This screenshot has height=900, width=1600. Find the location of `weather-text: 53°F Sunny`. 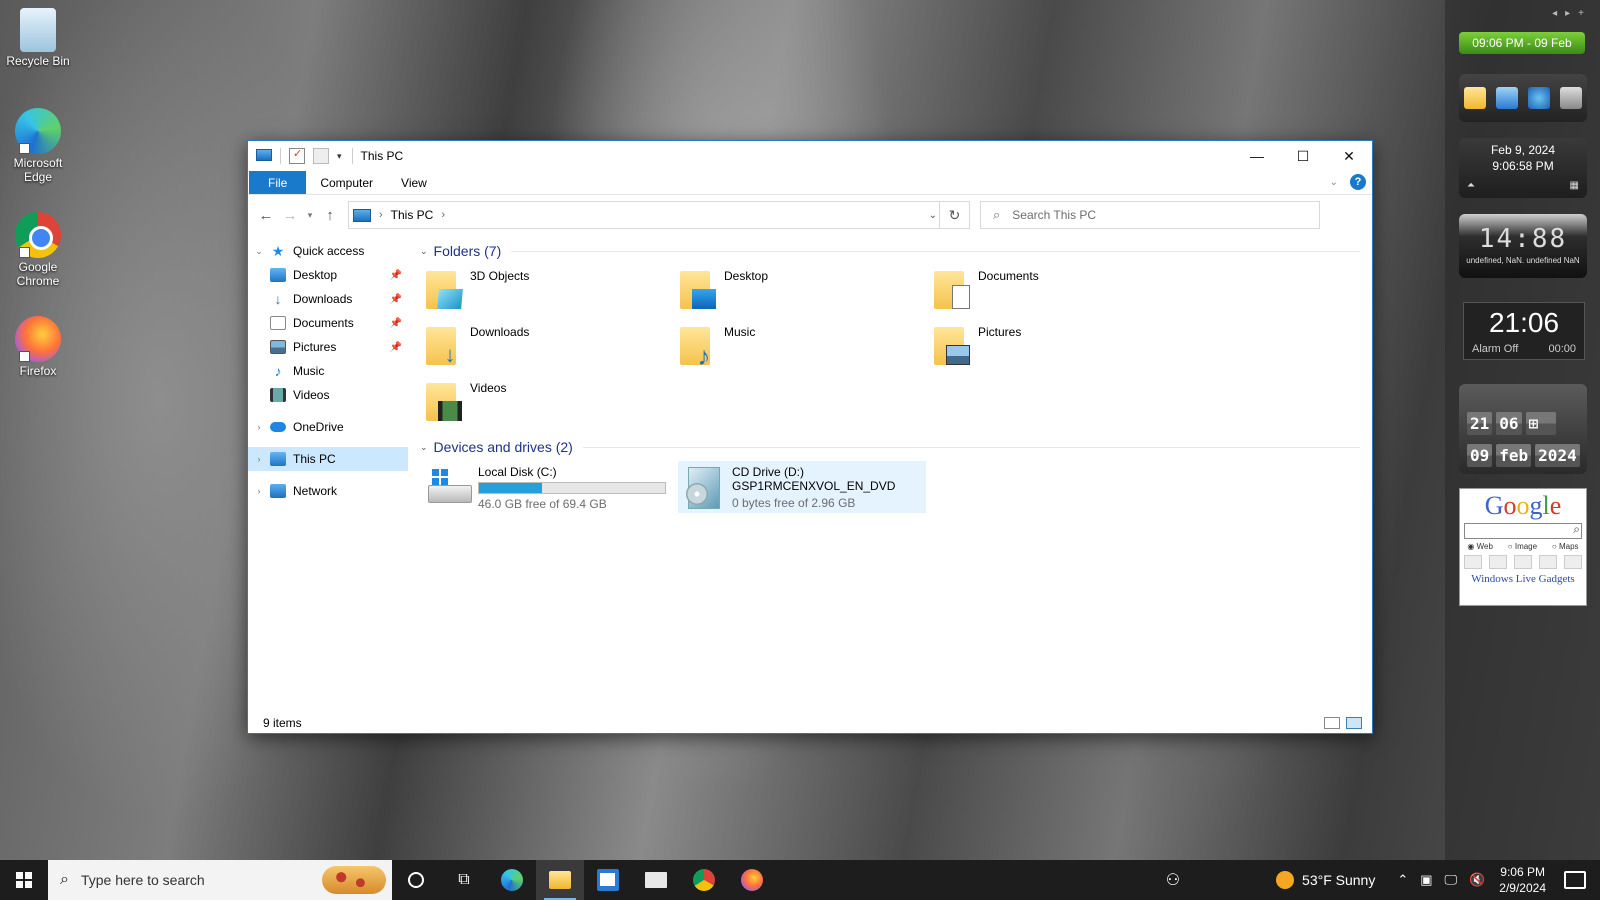

weather-text: 53°F Sunny is located at coordinates (1338, 880).